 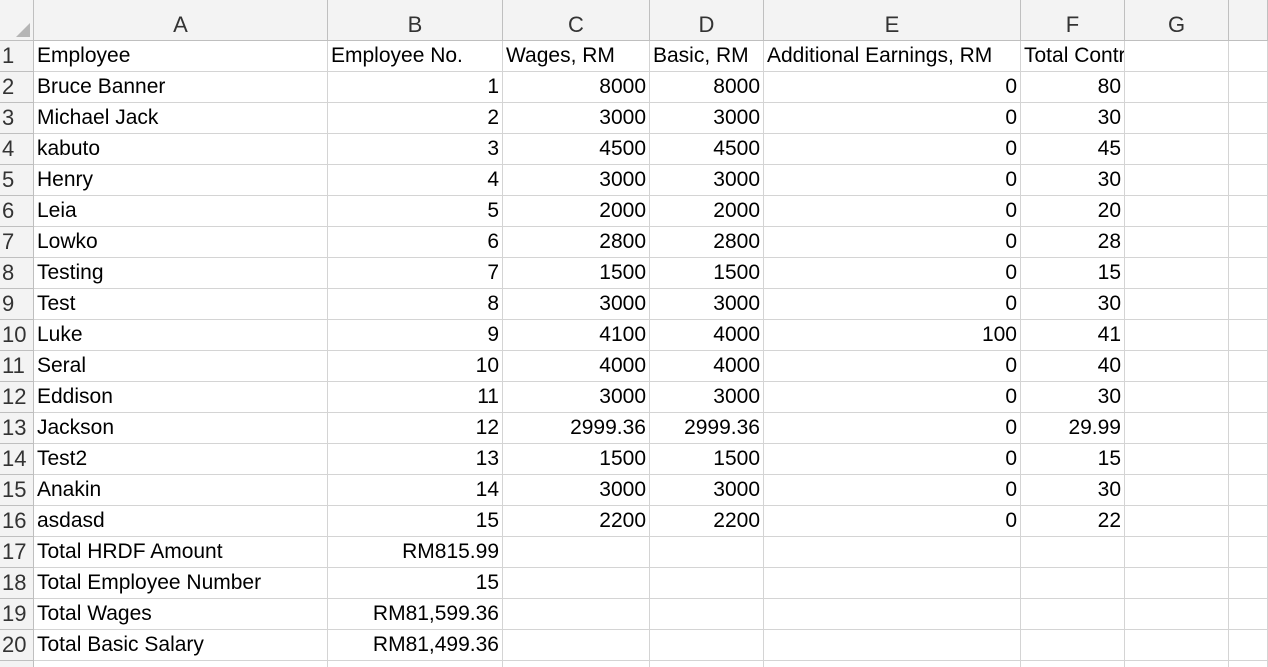 I want to click on row-header: 8, so click(x=17, y=273).